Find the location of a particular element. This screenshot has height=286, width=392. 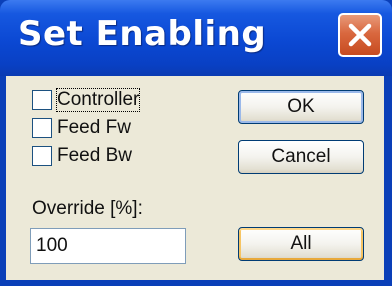

checkbox-controller-label: Controller is located at coordinates (98, 100).